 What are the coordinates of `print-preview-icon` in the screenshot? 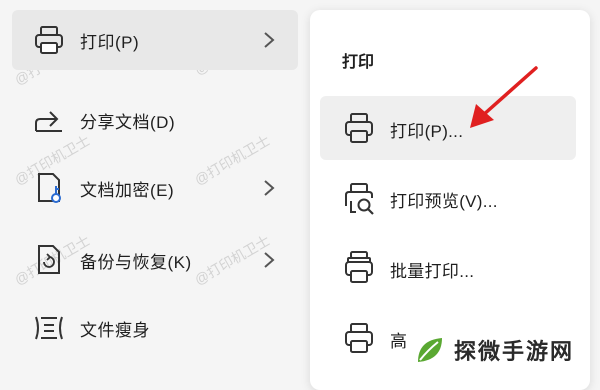 It's located at (359, 199).